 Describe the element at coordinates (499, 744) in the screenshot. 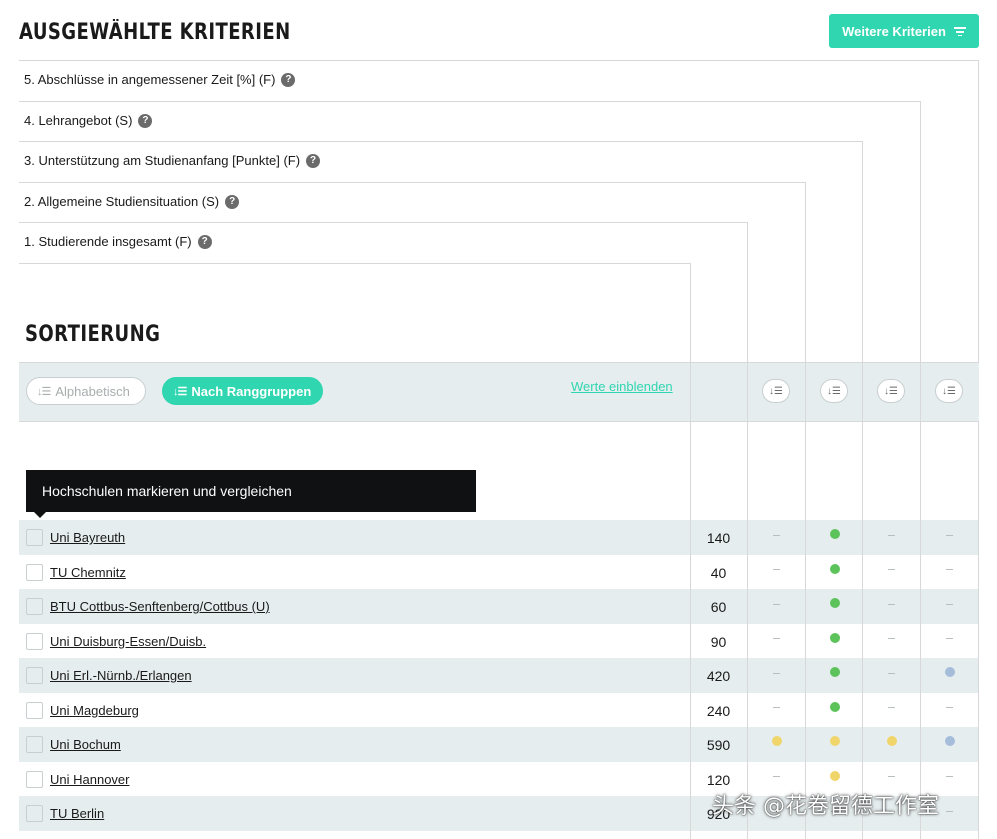

I see `table-row: Uni Bochum 590` at that location.